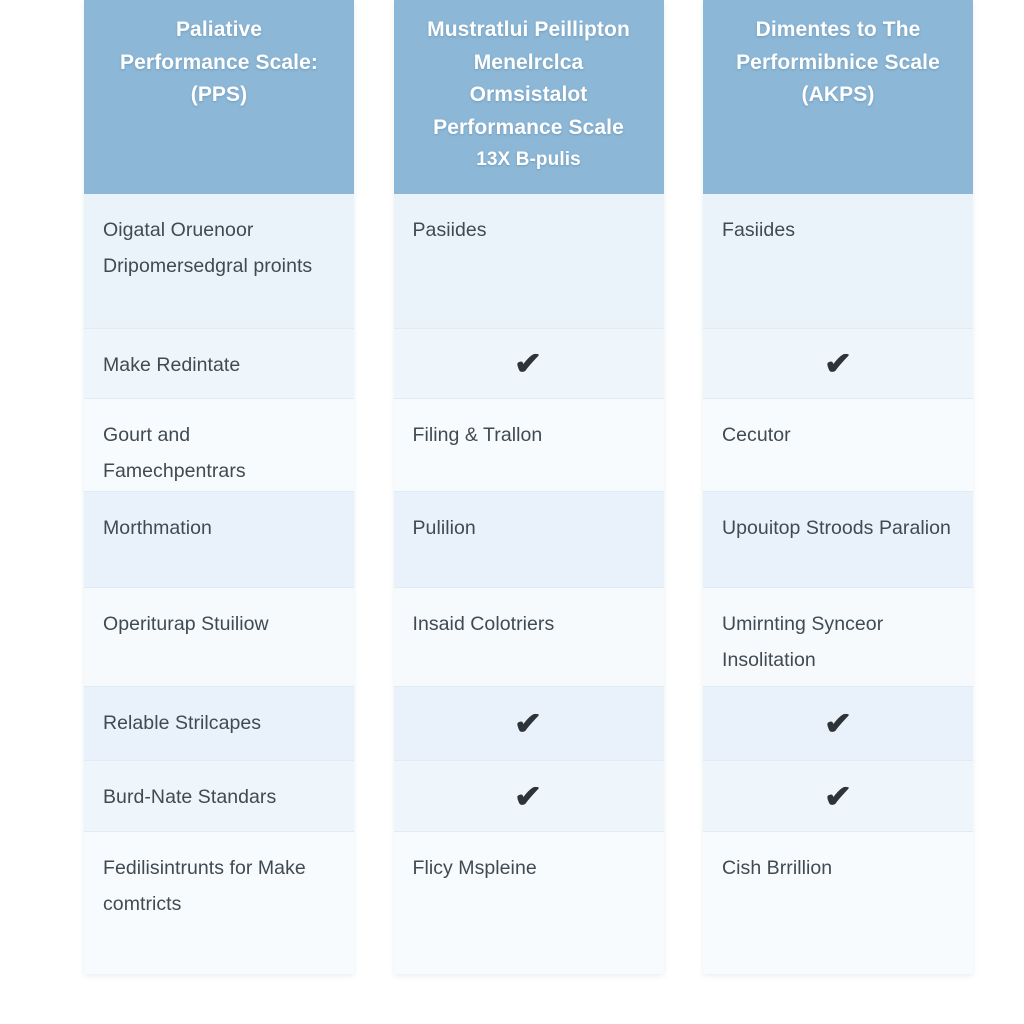 The height and width of the screenshot is (1024, 1024). I want to click on table-cell: Insaid Colotriers, so click(528, 637).